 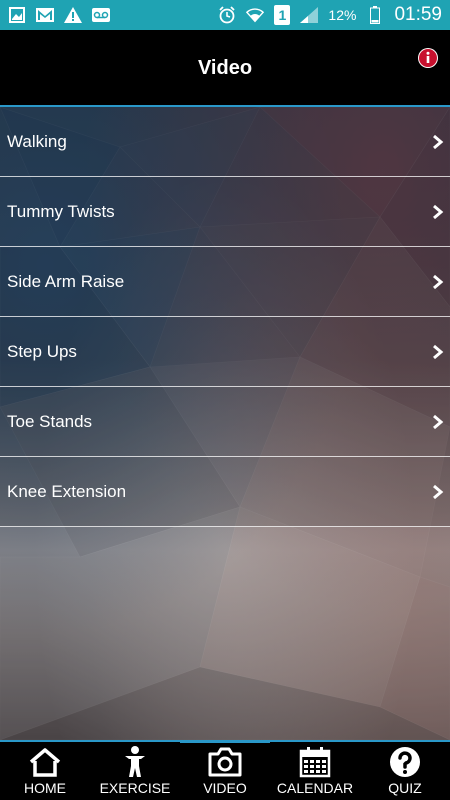 I want to click on nav-item-exercise: EXERCISE, so click(x=135, y=771).